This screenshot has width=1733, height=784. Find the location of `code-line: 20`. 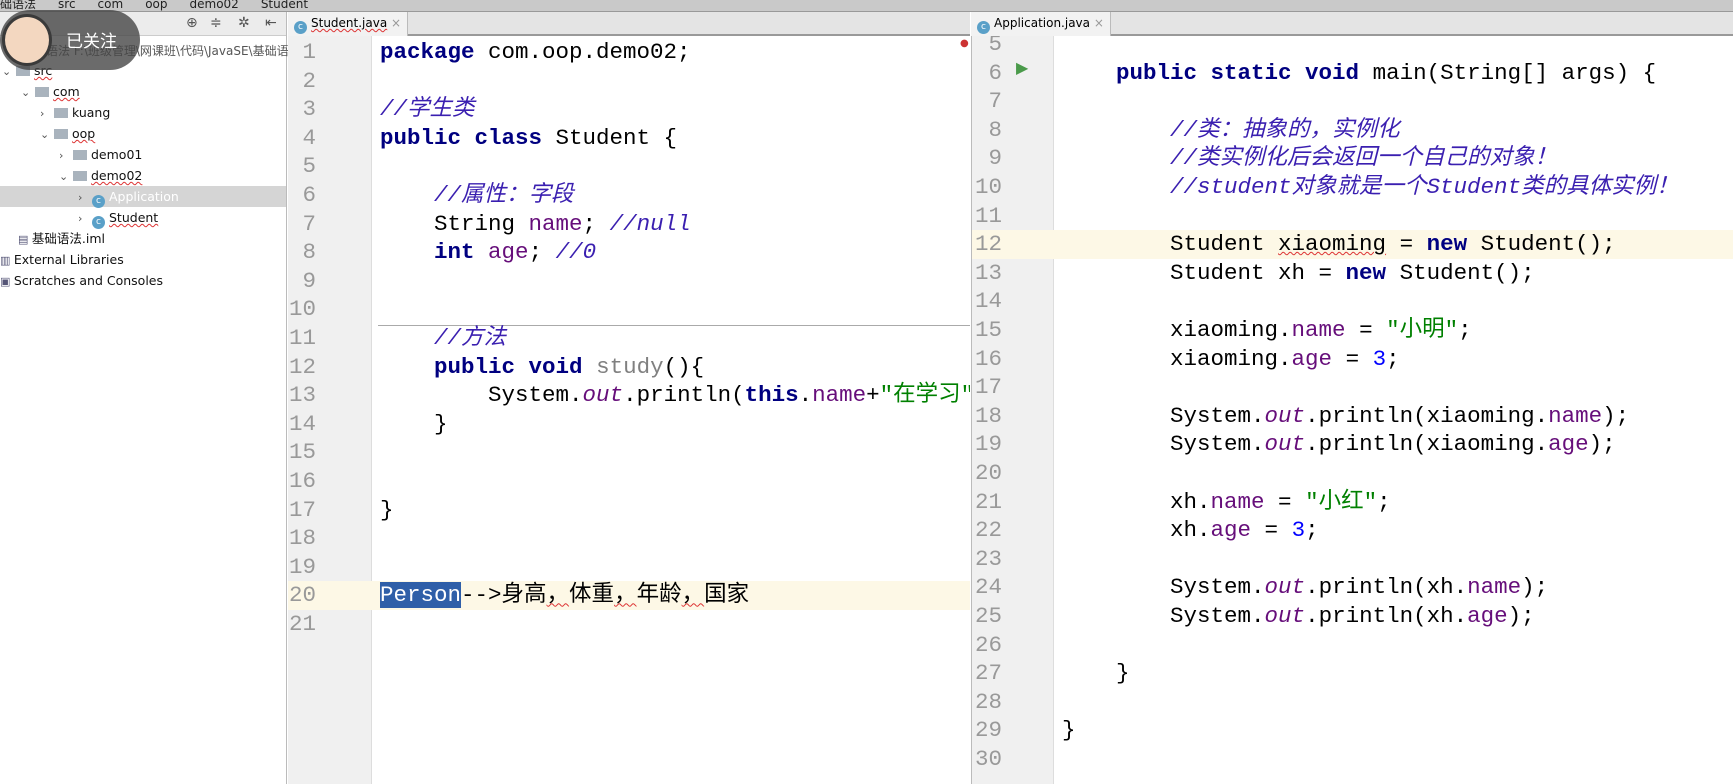

code-line: 20 is located at coordinates (1352, 473).